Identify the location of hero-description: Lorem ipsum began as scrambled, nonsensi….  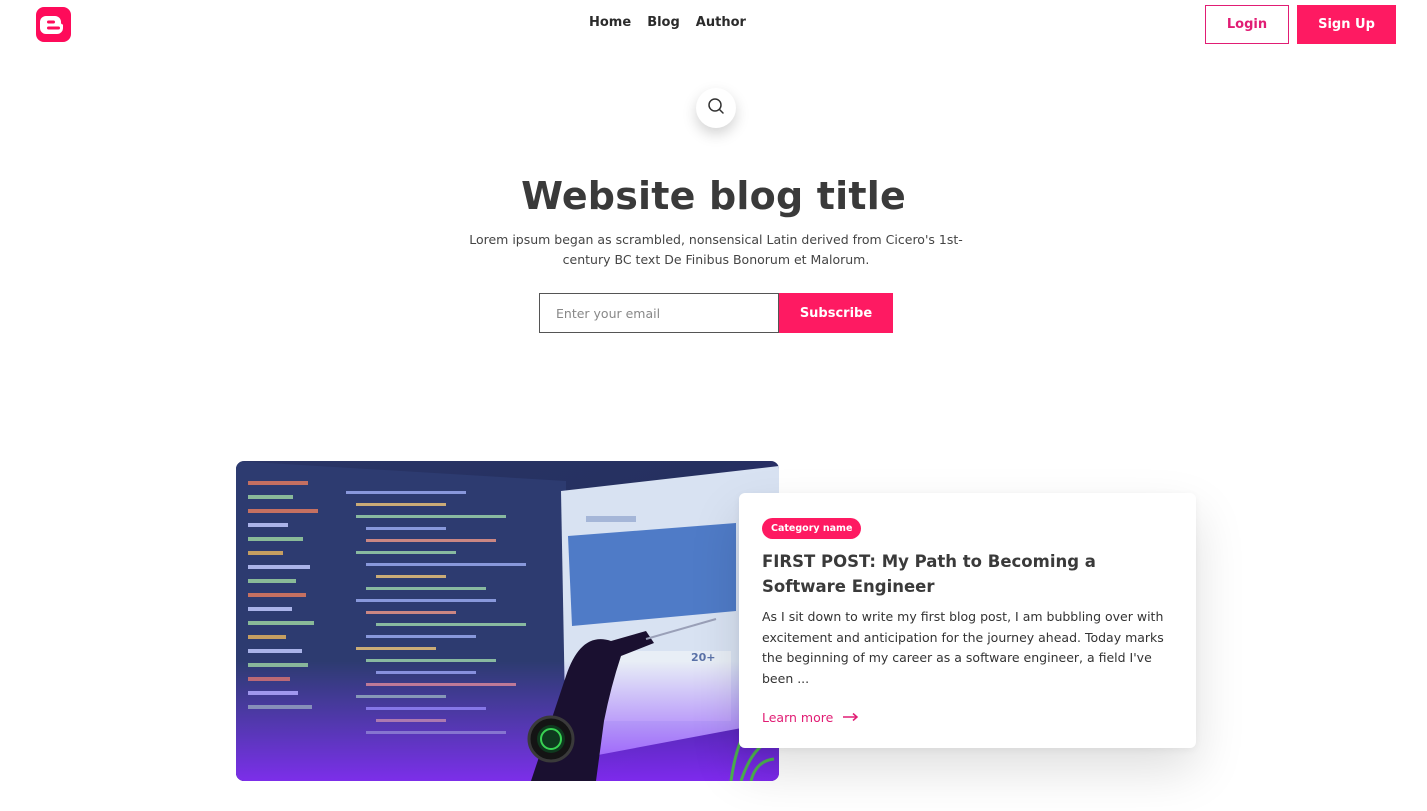
(716, 249).